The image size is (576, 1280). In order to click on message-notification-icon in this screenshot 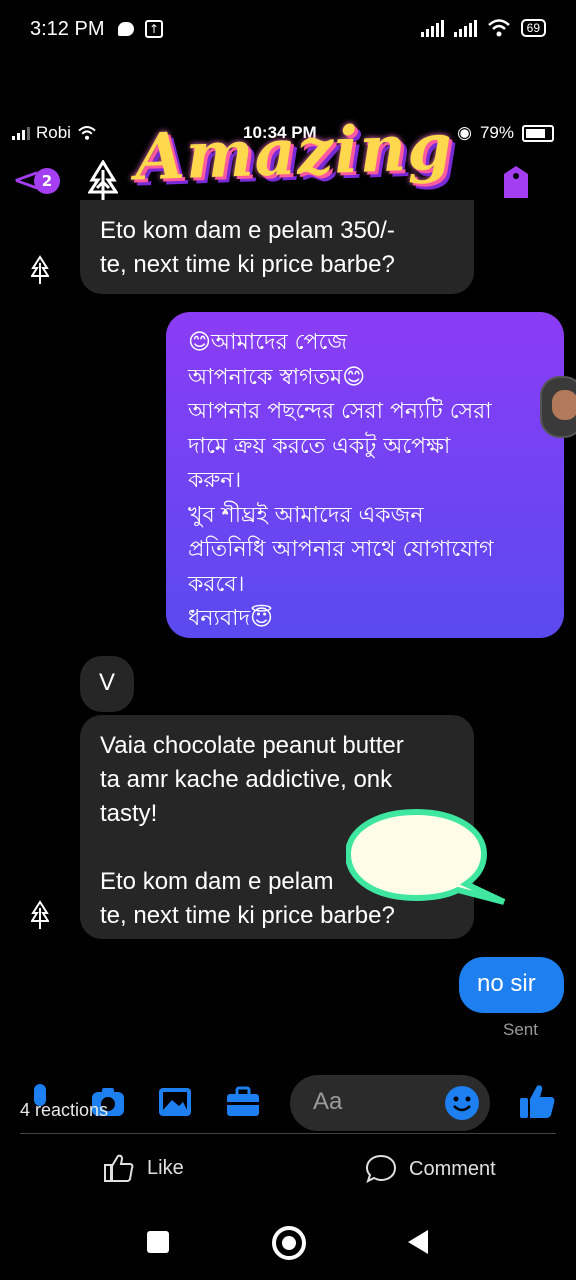, I will do `click(126, 29)`.